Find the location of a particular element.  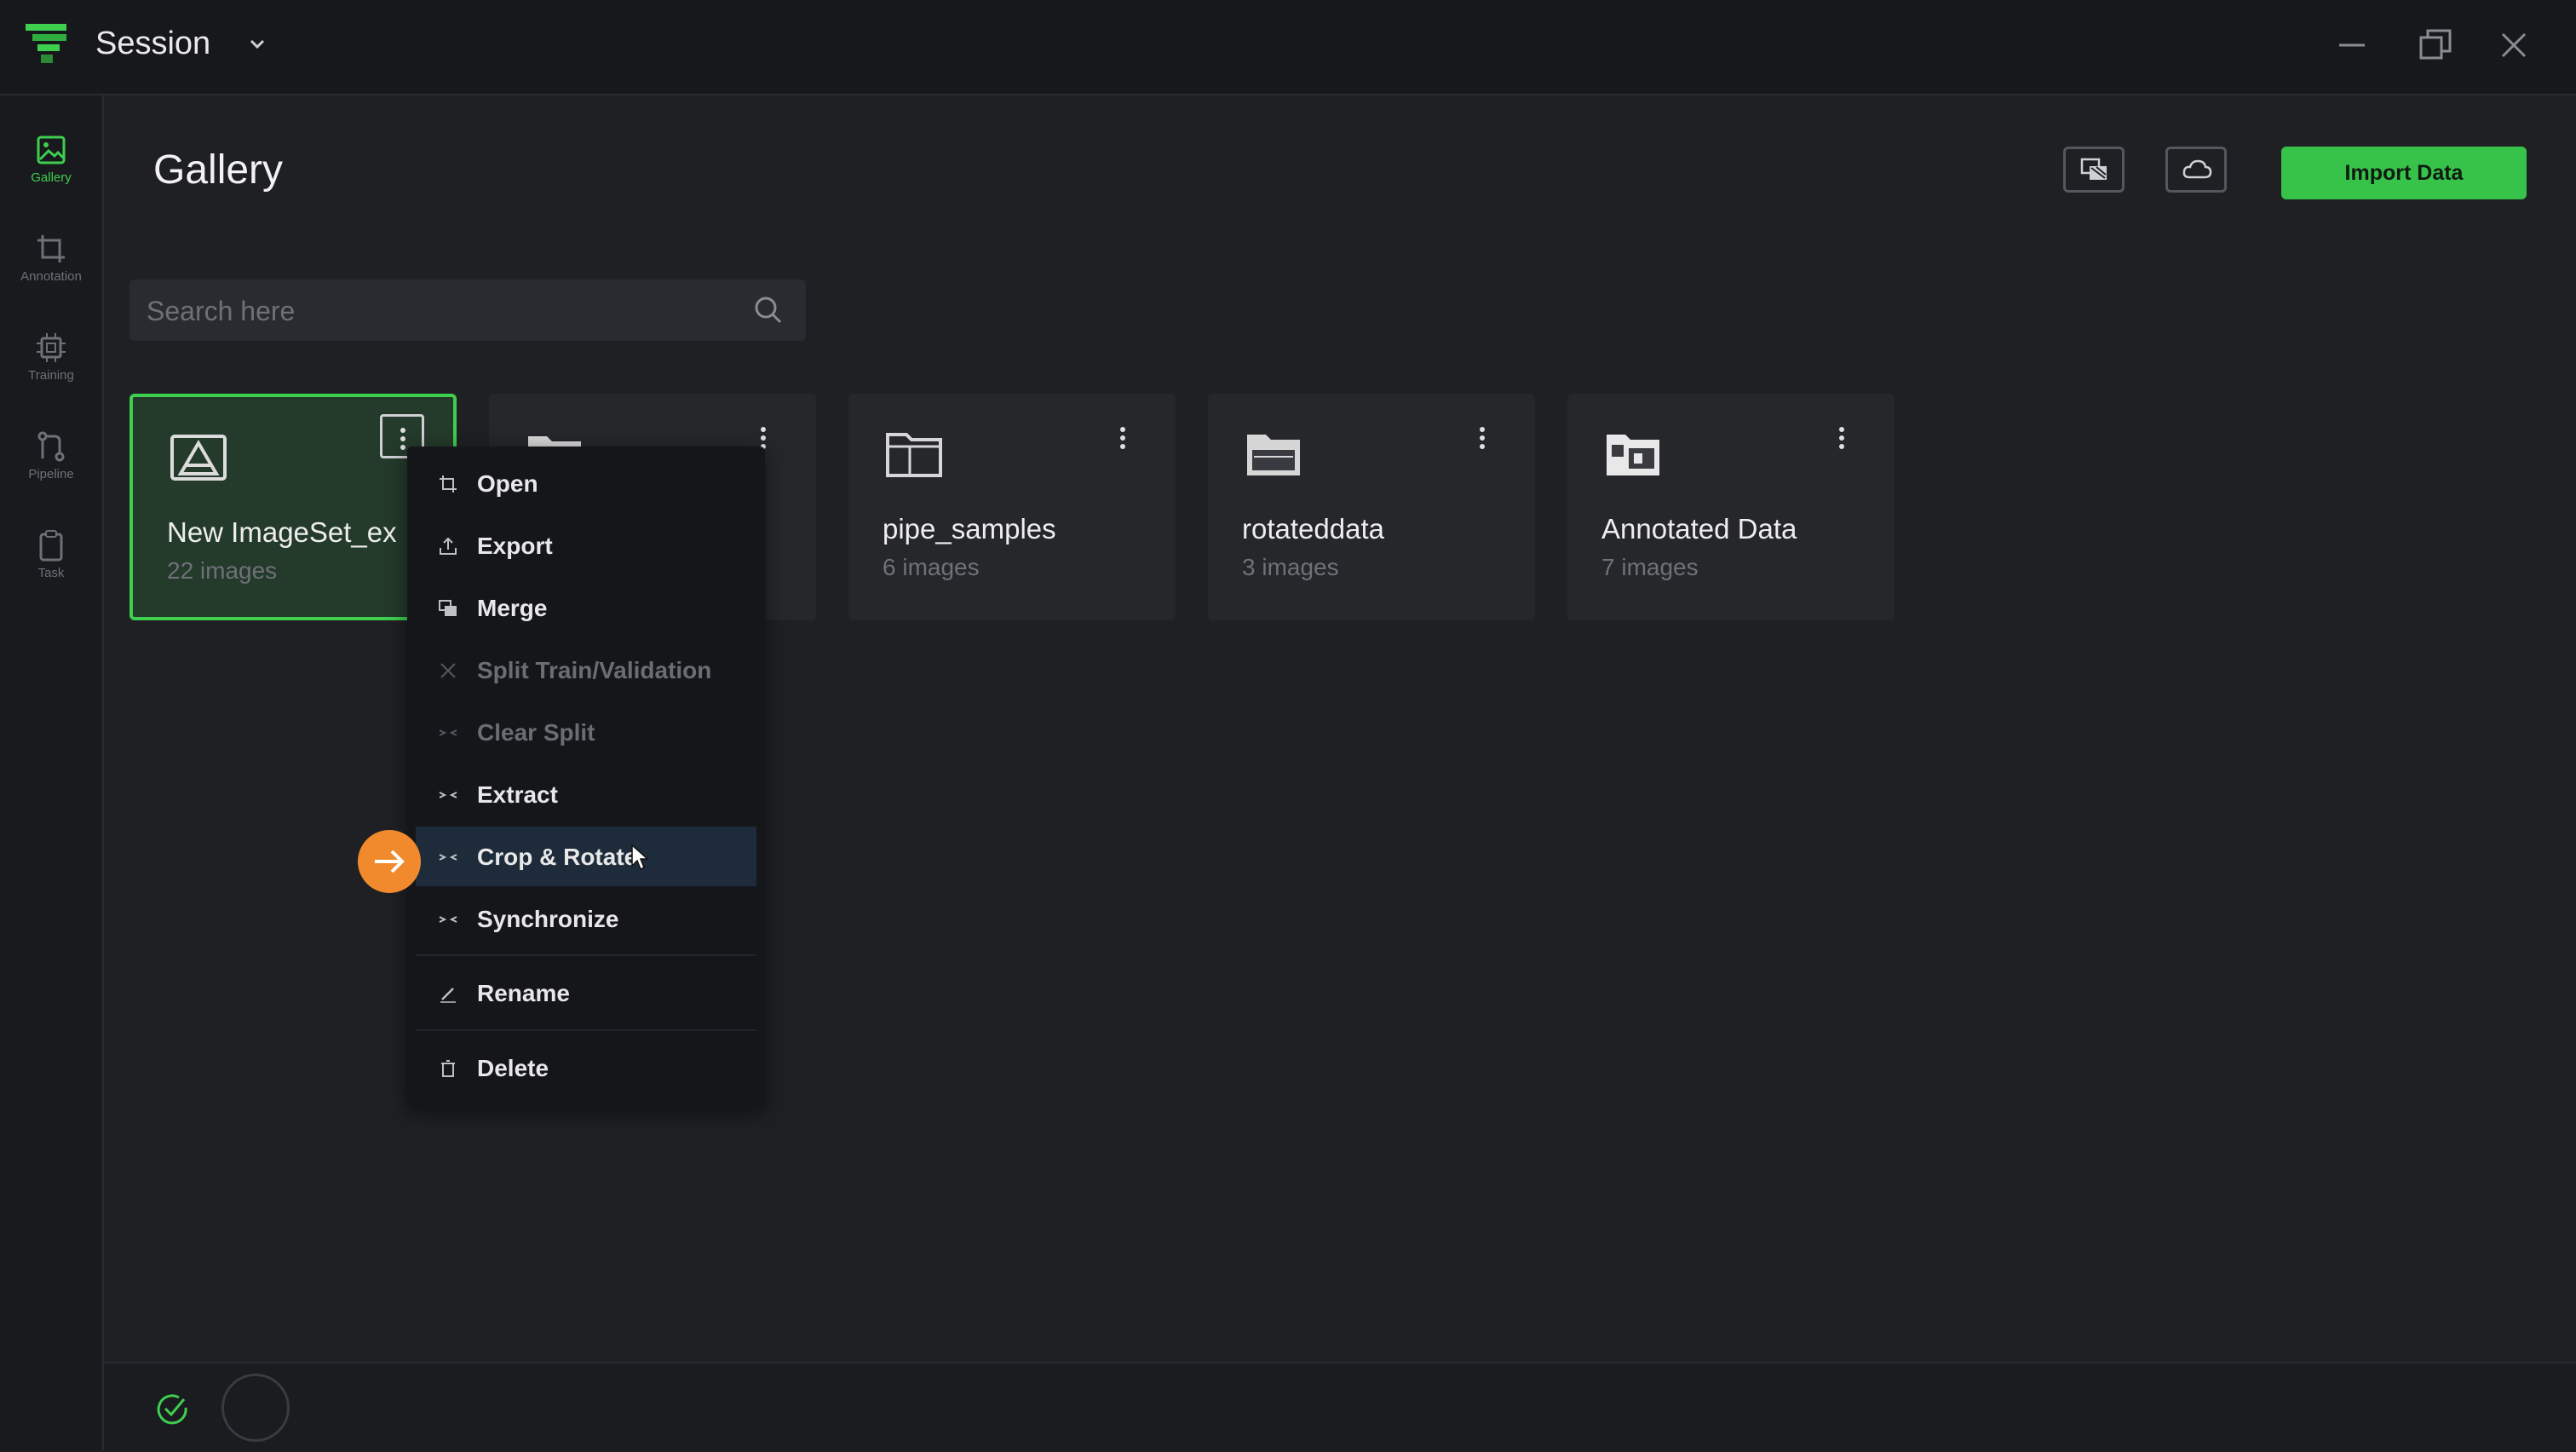

card-name: New ImageSet_ex is located at coordinates (282, 532).